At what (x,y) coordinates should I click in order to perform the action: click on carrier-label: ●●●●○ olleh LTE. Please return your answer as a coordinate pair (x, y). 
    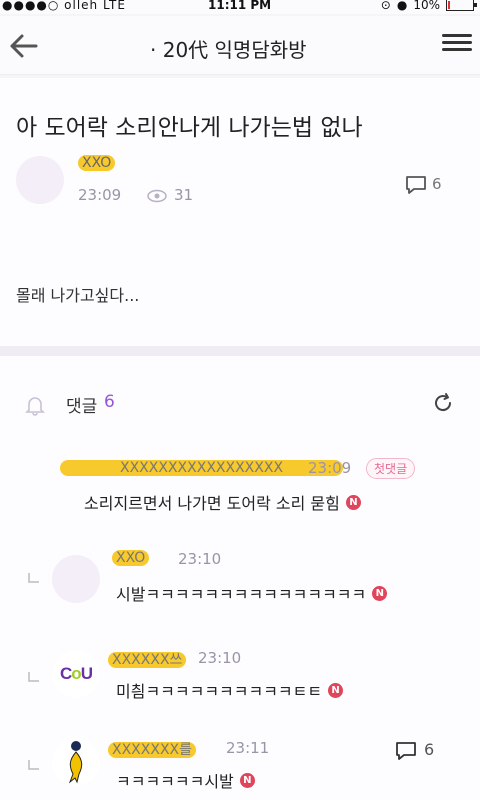
    Looking at the image, I should click on (64, 6).